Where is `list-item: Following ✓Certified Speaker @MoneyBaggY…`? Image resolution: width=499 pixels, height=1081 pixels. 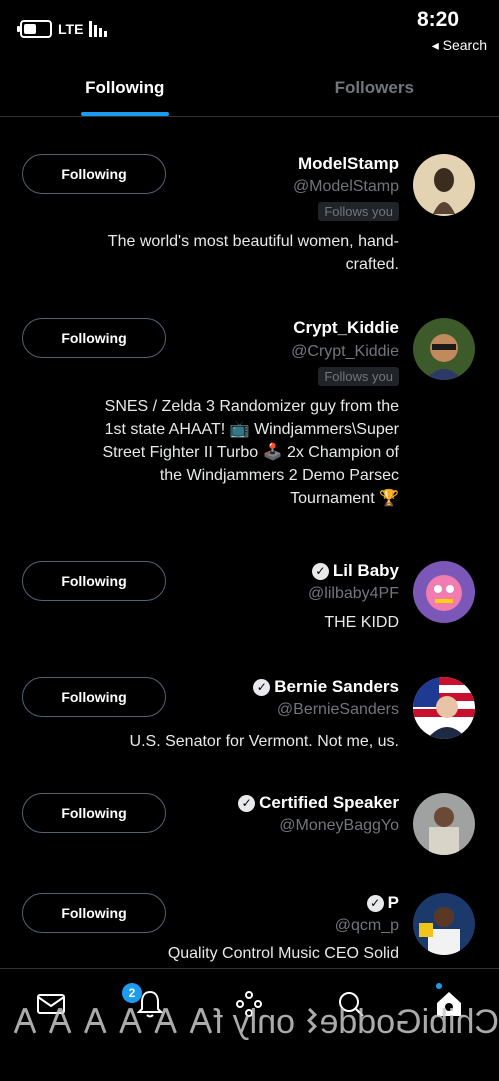 list-item: Following ✓Certified Speaker @MoneyBaggY… is located at coordinates (249, 825).